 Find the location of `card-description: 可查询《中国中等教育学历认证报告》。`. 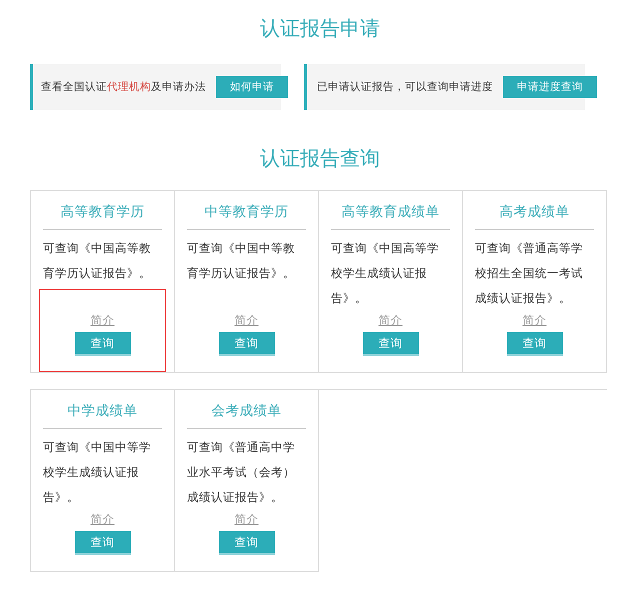

card-description: 可查询《中国中等教育学历认证报告》。 is located at coordinates (241, 261).